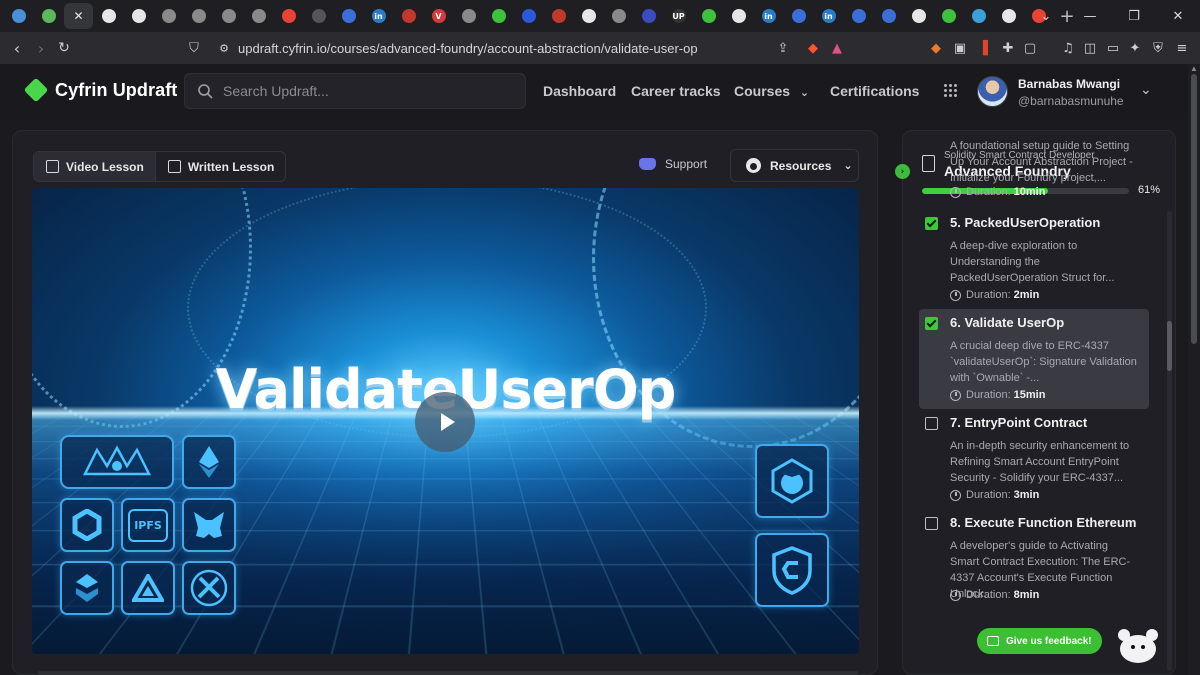 This screenshot has width=1200, height=675. What do you see at coordinates (936, 48) in the screenshot?
I see `extension-fox-icon: ◆` at bounding box center [936, 48].